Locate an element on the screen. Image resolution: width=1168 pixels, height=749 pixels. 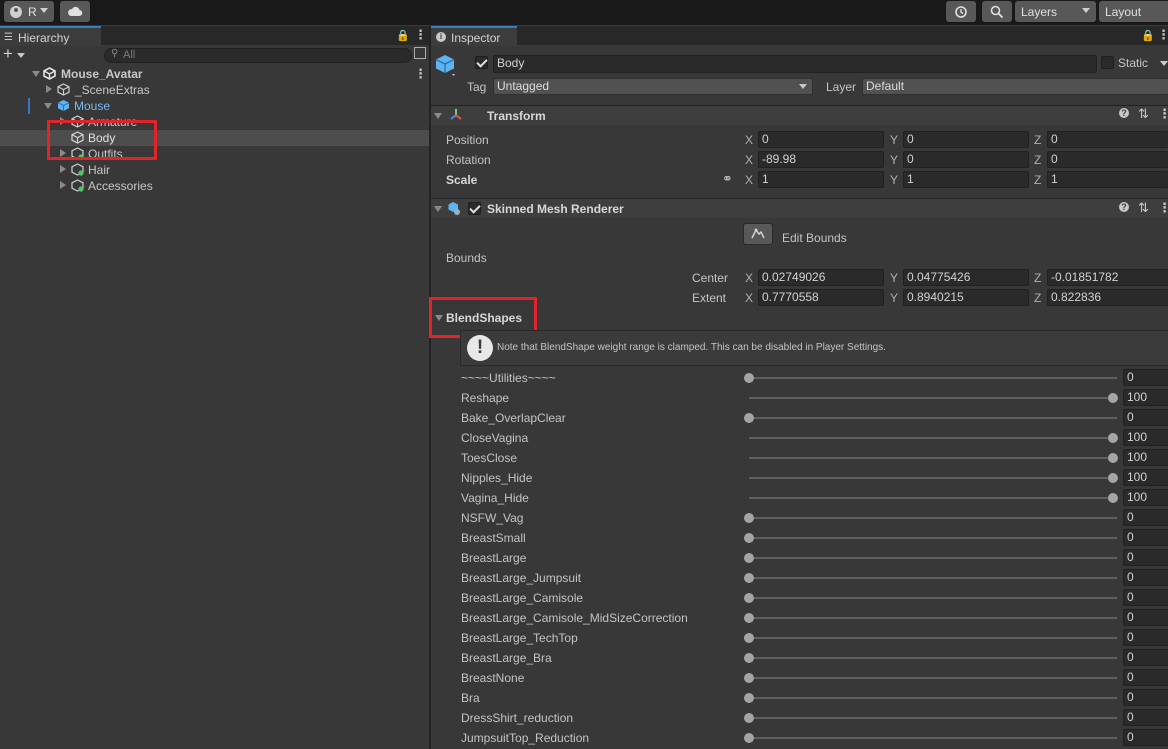
history-button is located at coordinates (961, 11).